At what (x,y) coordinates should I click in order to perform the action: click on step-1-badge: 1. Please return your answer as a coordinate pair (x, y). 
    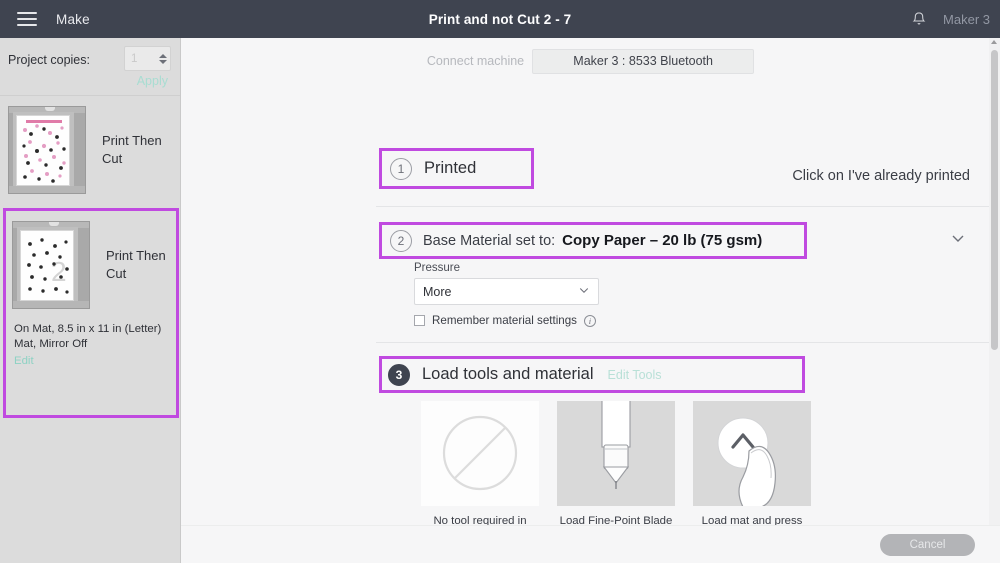
    Looking at the image, I should click on (401, 168).